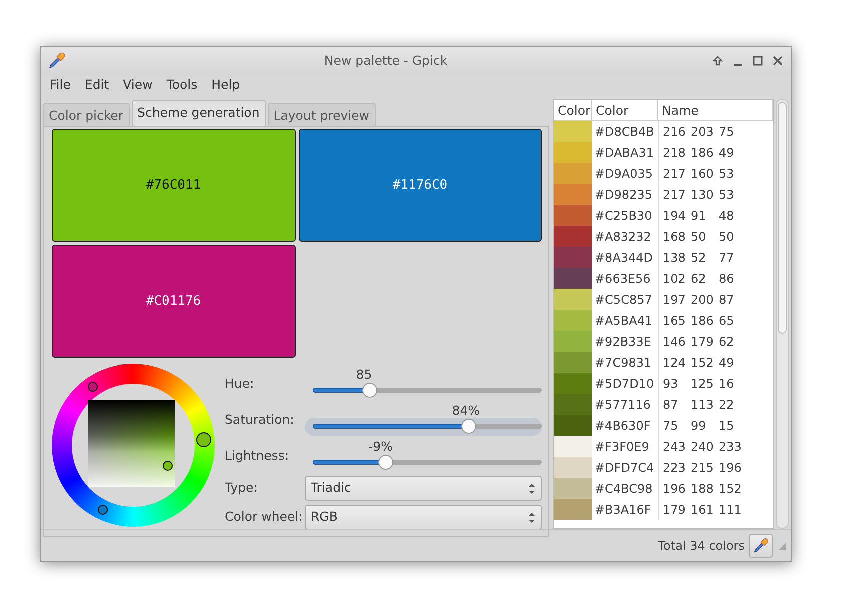 The height and width of the screenshot is (610, 843). I want to click on menu-item: Edit, so click(97, 85).